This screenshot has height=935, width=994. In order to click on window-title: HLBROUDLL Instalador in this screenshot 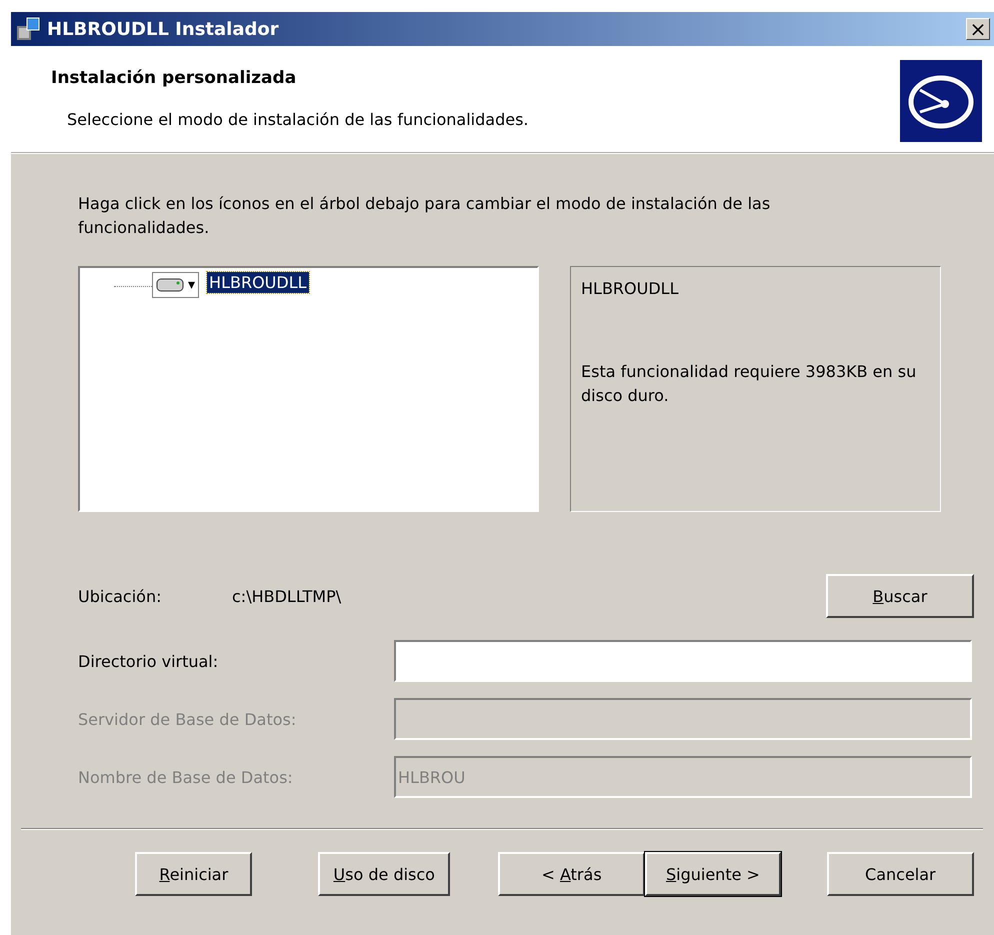, I will do `click(163, 29)`.